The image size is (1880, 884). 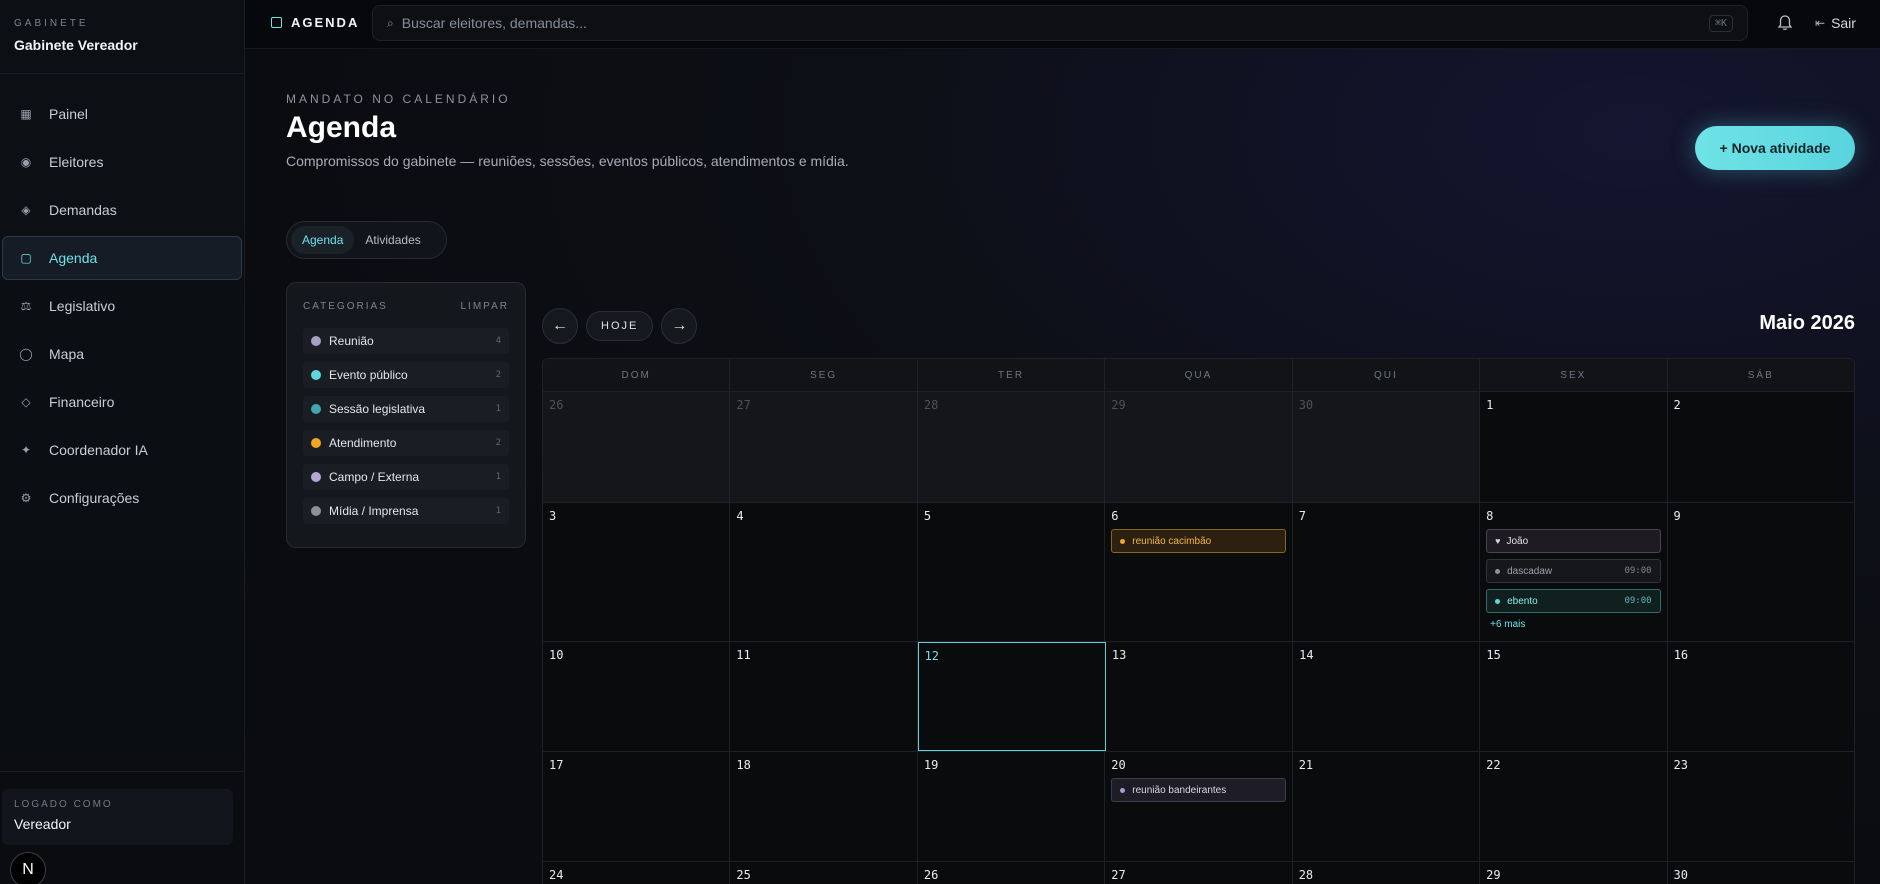 I want to click on calendar-day: 13, so click(x=1199, y=696).